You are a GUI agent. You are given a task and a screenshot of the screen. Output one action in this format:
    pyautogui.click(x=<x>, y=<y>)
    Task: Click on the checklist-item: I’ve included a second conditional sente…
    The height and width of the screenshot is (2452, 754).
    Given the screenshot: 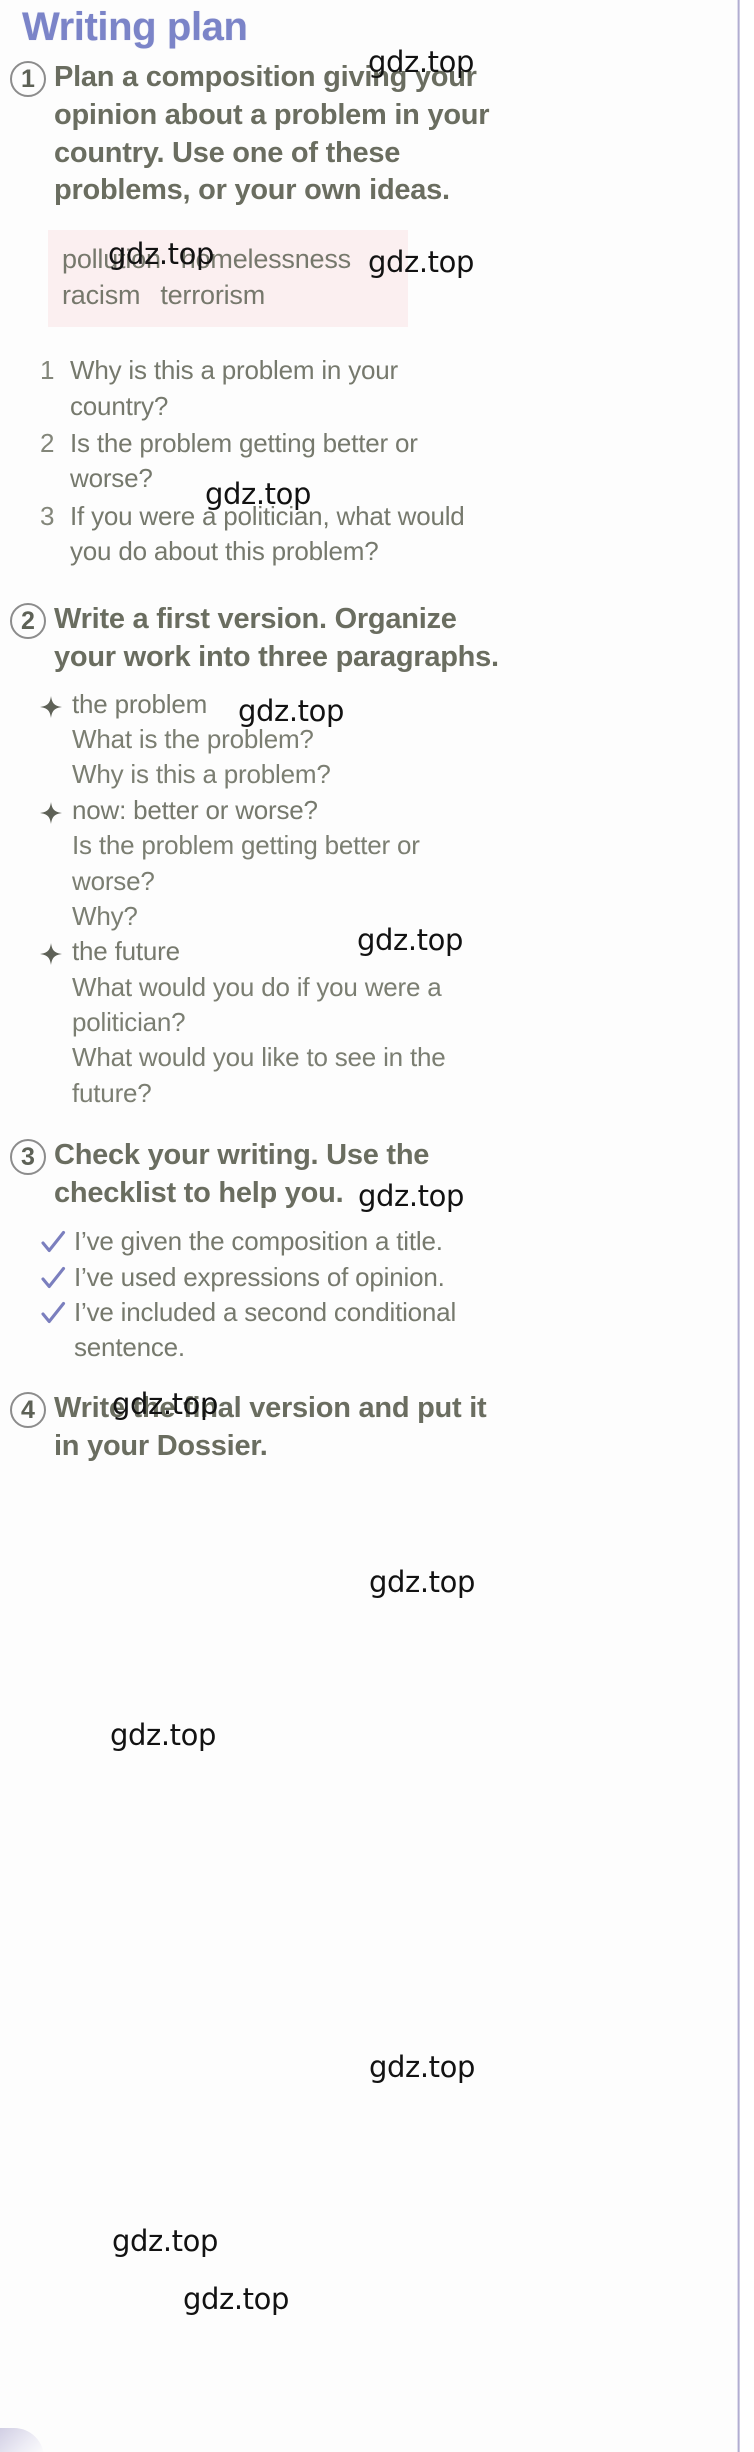 What is the action you would take?
    pyautogui.click(x=388, y=1330)
    